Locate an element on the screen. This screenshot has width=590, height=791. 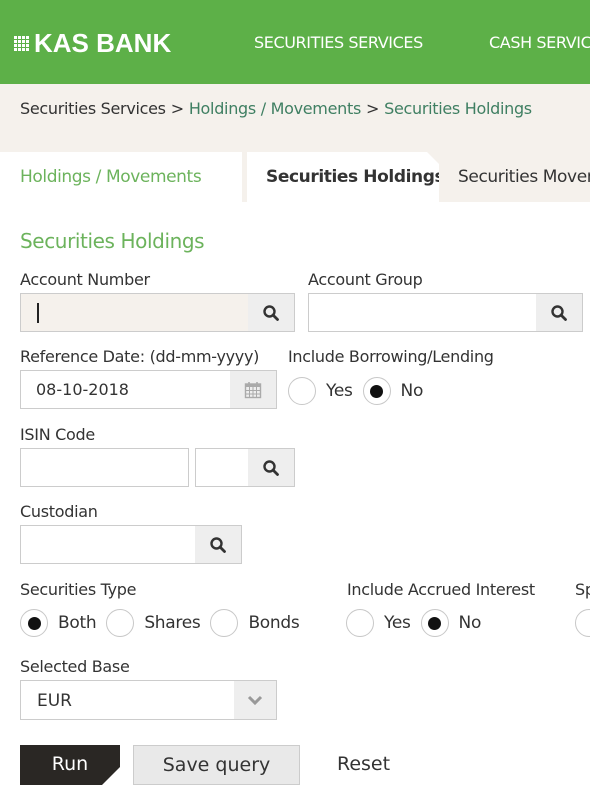
account-group-field is located at coordinates (445, 312).